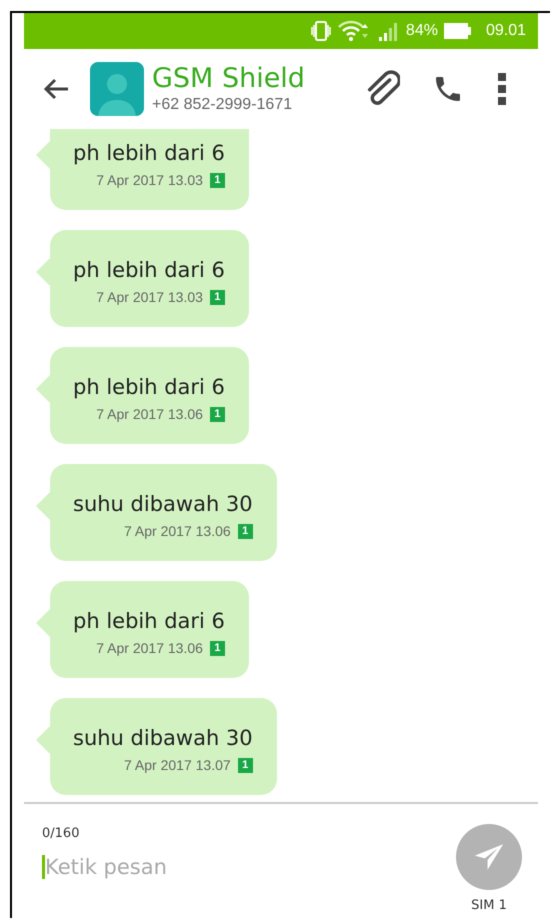 Image resolution: width=552 pixels, height=920 pixels. What do you see at coordinates (506, 31) in the screenshot?
I see `clock: 09.01` at bounding box center [506, 31].